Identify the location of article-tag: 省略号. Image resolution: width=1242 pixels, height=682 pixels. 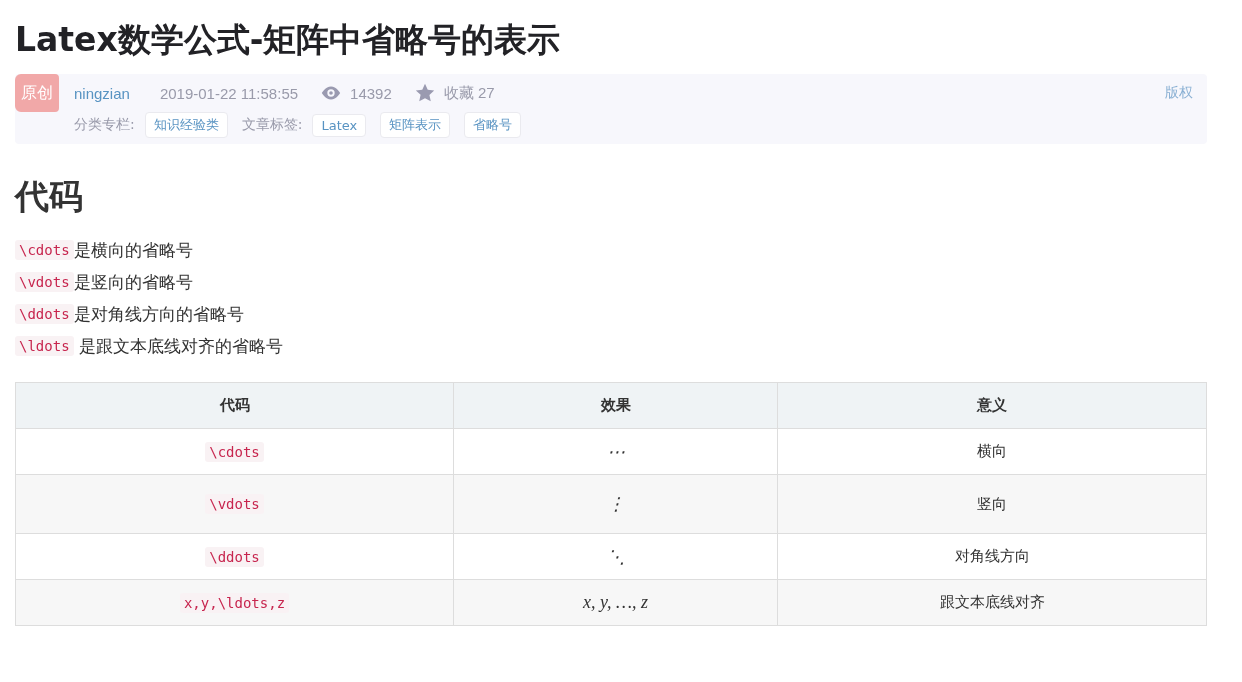
(493, 125).